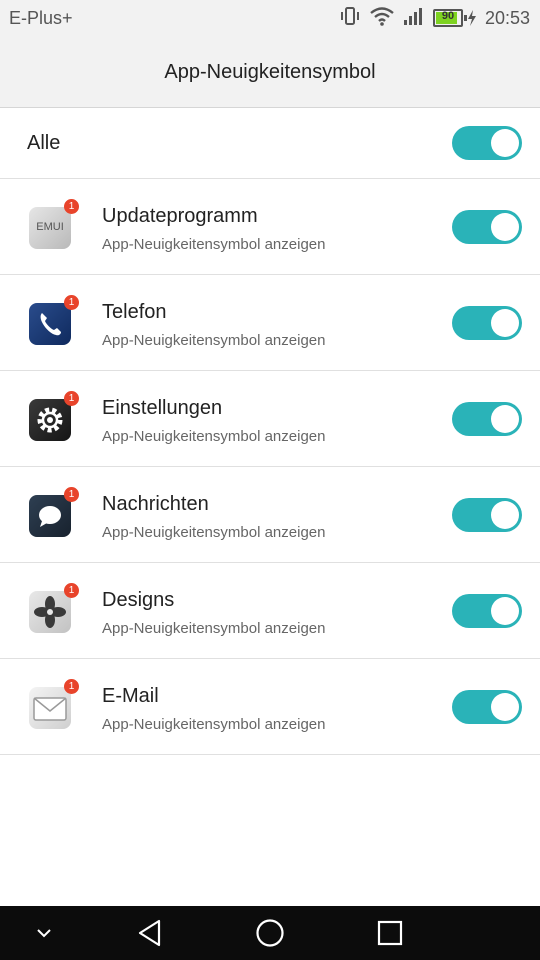 The height and width of the screenshot is (960, 540). What do you see at coordinates (507, 17) in the screenshot?
I see `clock: 20:53` at bounding box center [507, 17].